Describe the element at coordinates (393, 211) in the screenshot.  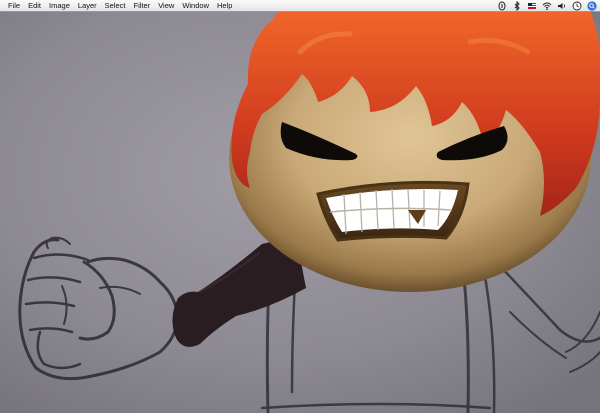
I see `mouth` at that location.